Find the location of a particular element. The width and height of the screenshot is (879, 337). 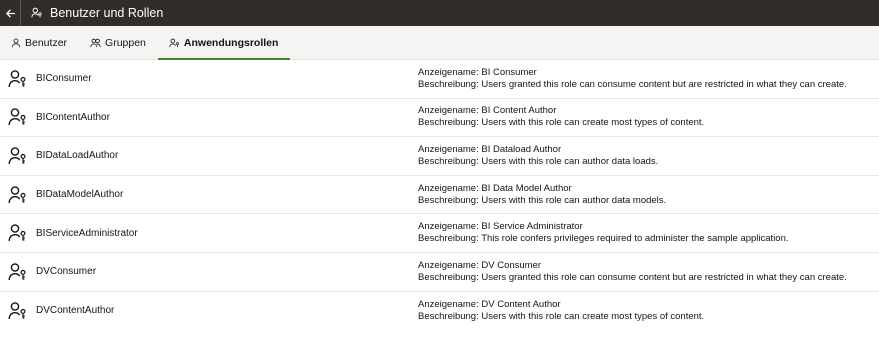

tab-label: Benutzer is located at coordinates (46, 42).